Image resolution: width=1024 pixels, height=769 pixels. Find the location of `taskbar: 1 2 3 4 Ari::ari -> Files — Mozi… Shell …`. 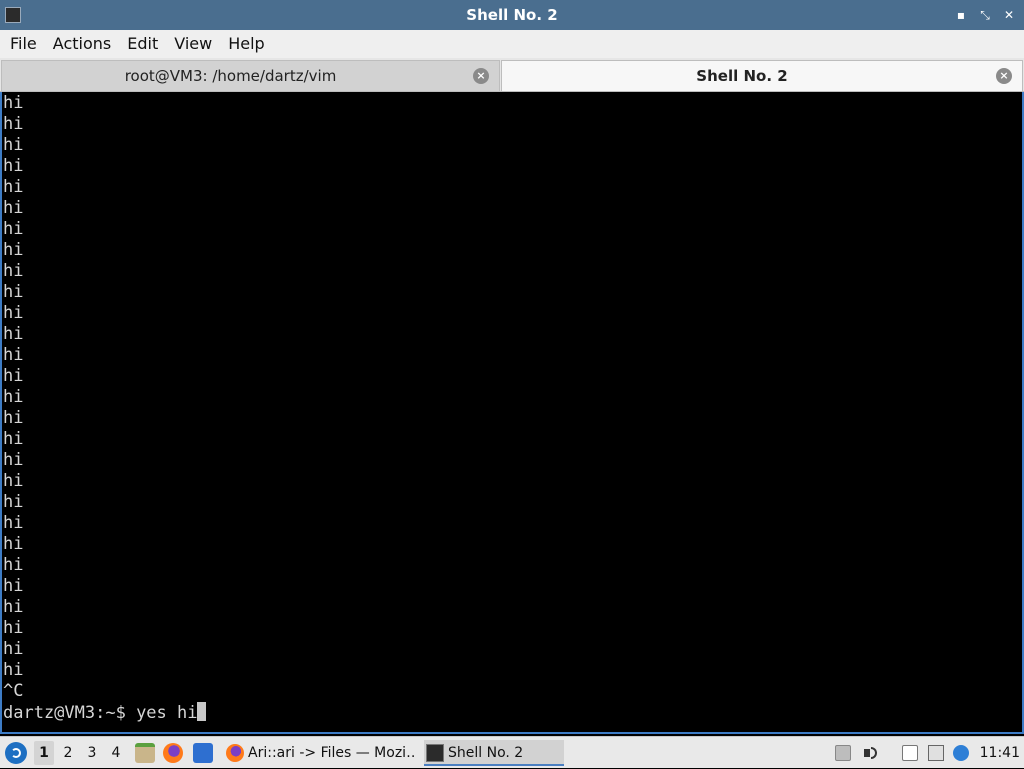

taskbar: 1 2 3 4 Ari::ari -> Files — Mozi… Shell … is located at coordinates (512, 752).